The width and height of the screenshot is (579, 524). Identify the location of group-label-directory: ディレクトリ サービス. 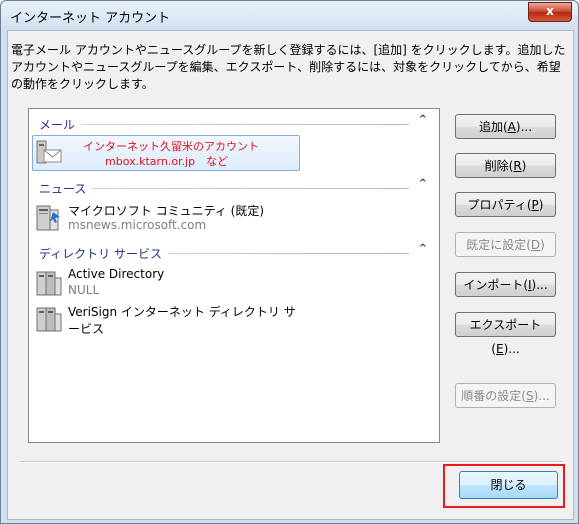
(103, 253).